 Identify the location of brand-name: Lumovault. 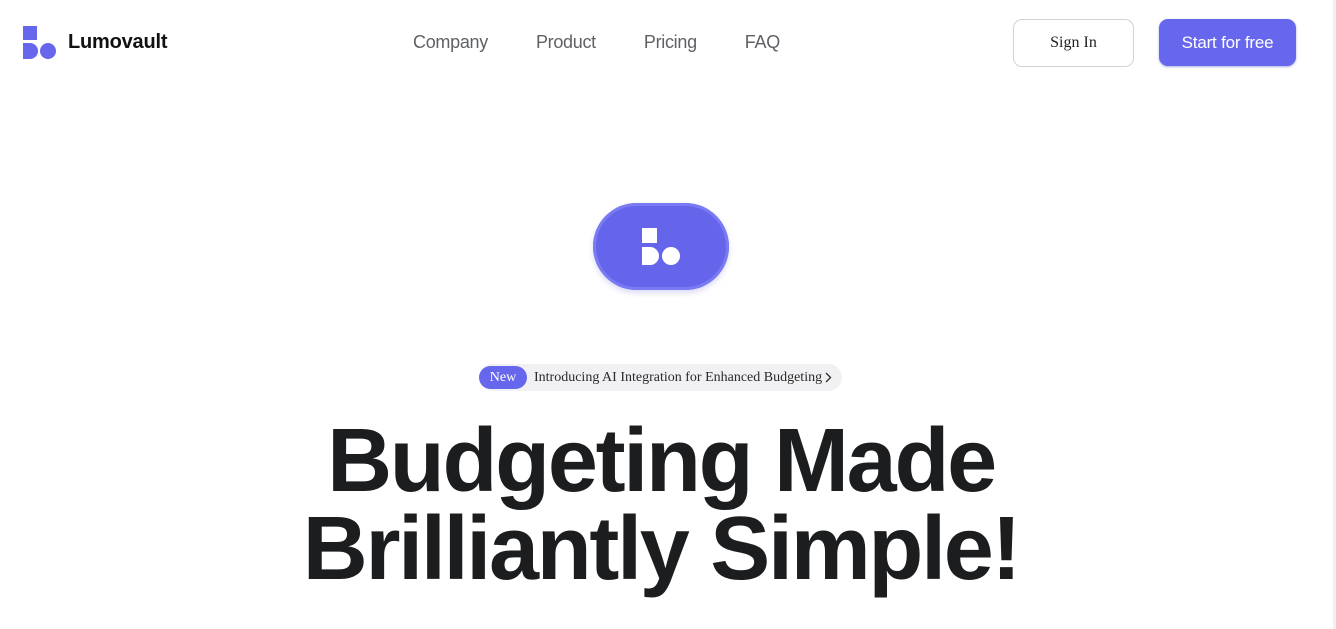
(118, 42).